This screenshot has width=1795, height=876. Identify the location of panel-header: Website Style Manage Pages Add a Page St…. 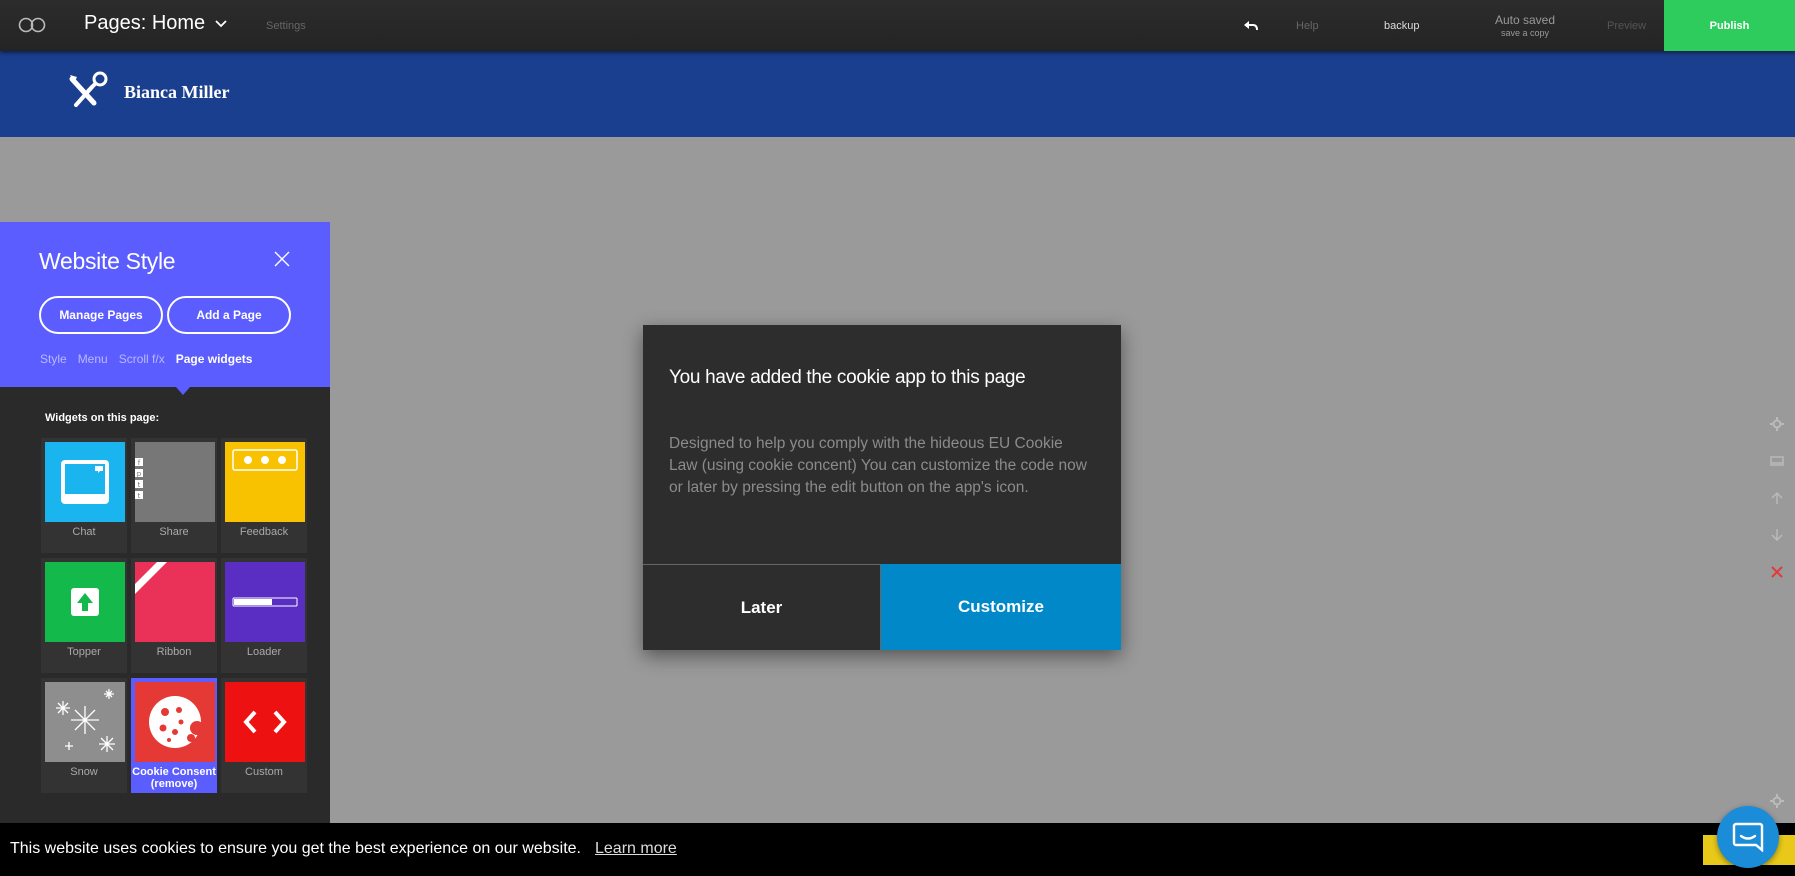
(165, 304).